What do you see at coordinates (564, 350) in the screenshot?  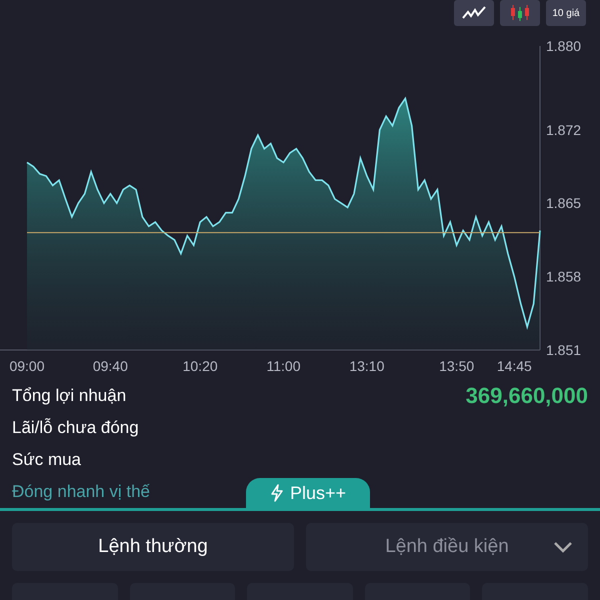 I see `y-tick-label: 1.851` at bounding box center [564, 350].